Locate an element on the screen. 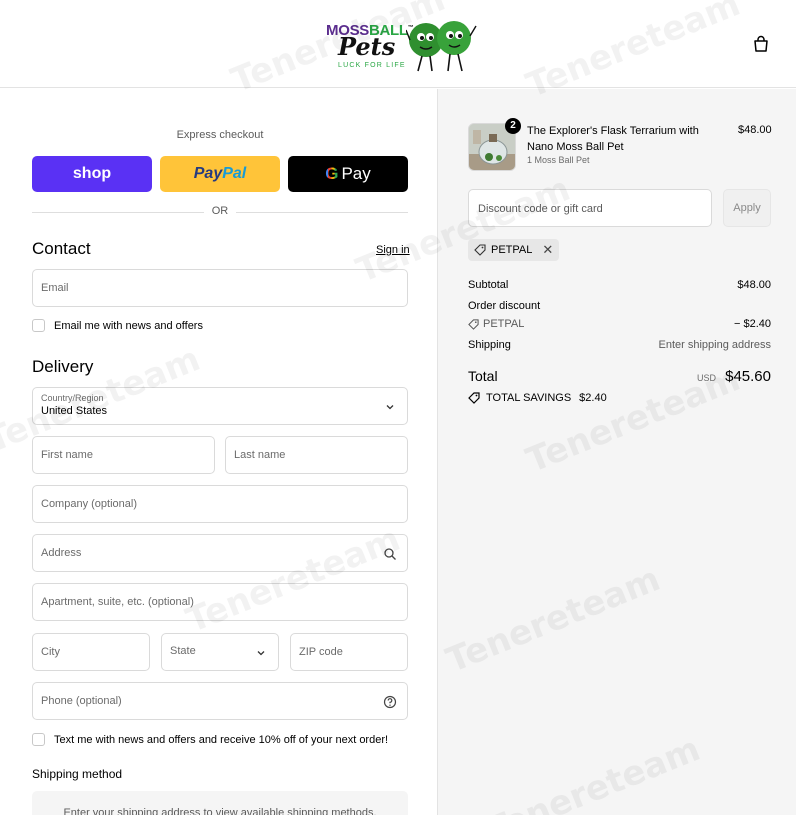 The height and width of the screenshot is (815, 796). email-news-checkbox is located at coordinates (38, 325).